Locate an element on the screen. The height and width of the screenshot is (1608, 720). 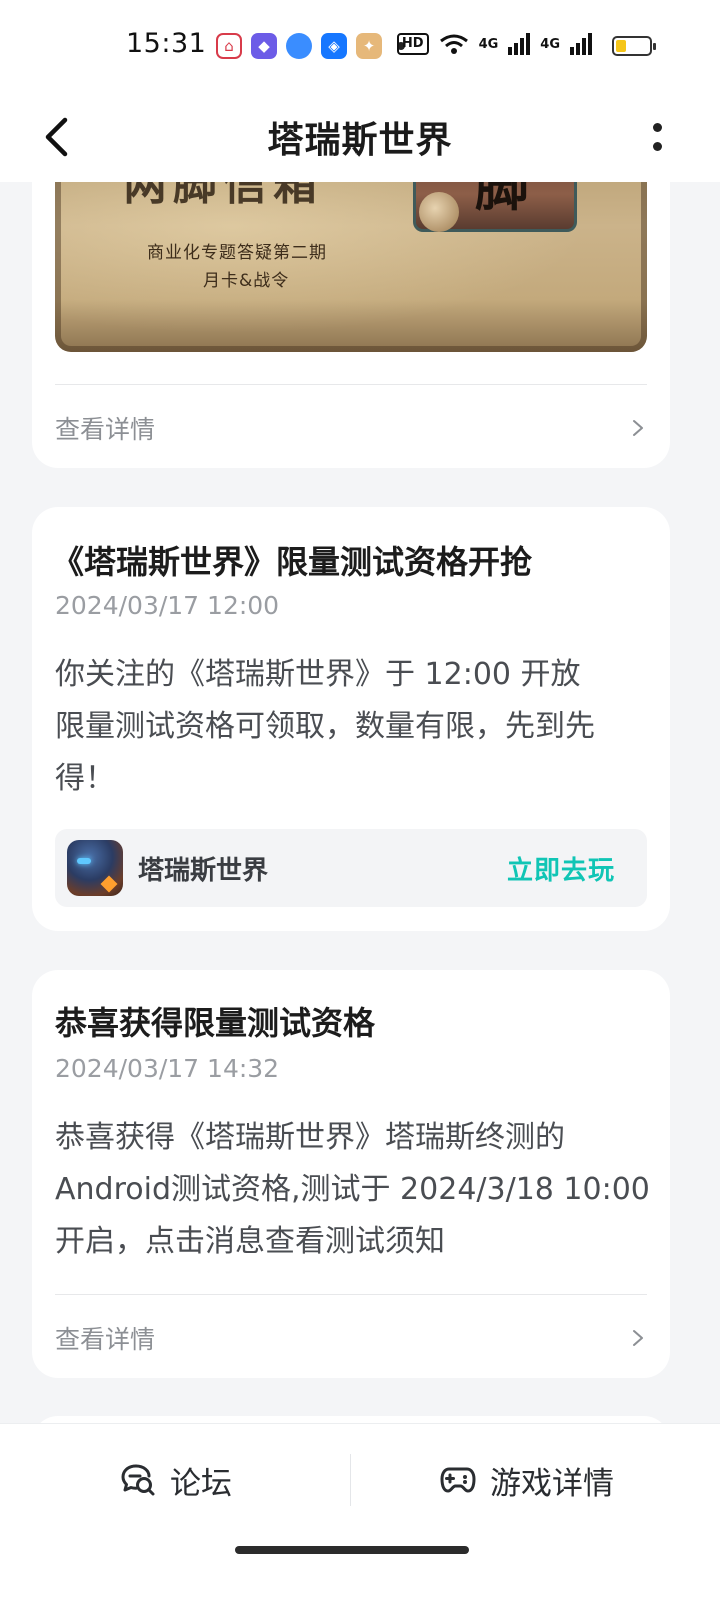
play-now-button: 立即去玩 is located at coordinates (561, 868).